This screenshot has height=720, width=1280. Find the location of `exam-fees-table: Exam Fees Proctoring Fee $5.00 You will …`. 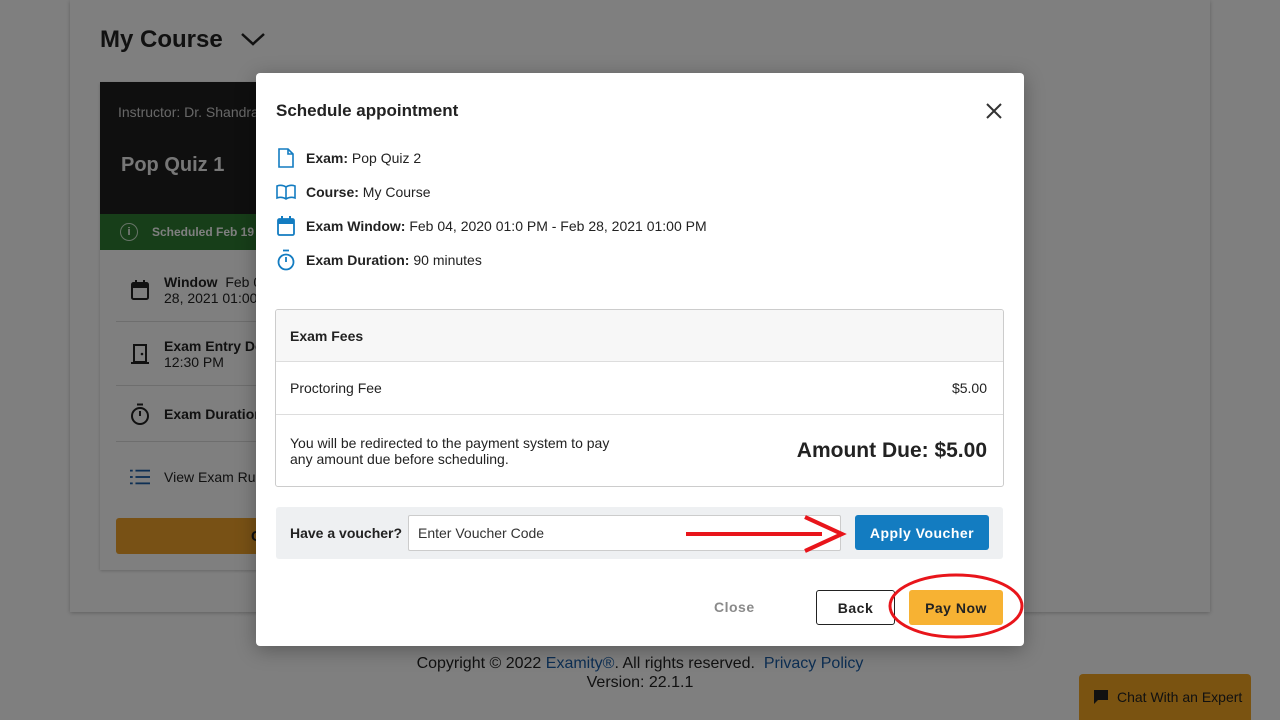

exam-fees-table: Exam Fees Proctoring Fee $5.00 You will … is located at coordinates (639, 398).